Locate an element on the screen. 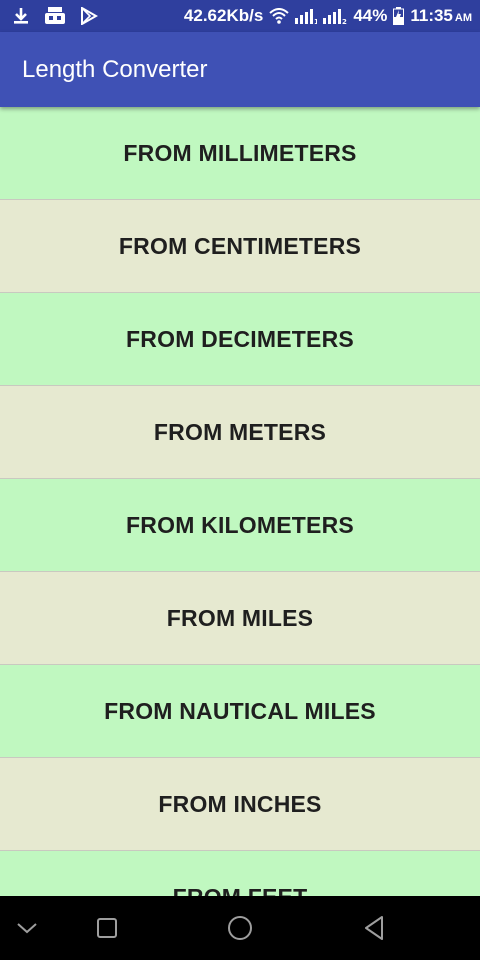 The height and width of the screenshot is (960, 480). clock-time: 11:35 is located at coordinates (431, 15).